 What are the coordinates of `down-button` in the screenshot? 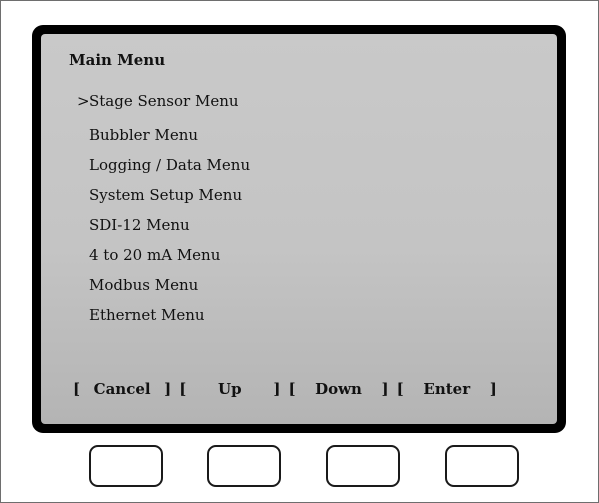 It's located at (363, 466).